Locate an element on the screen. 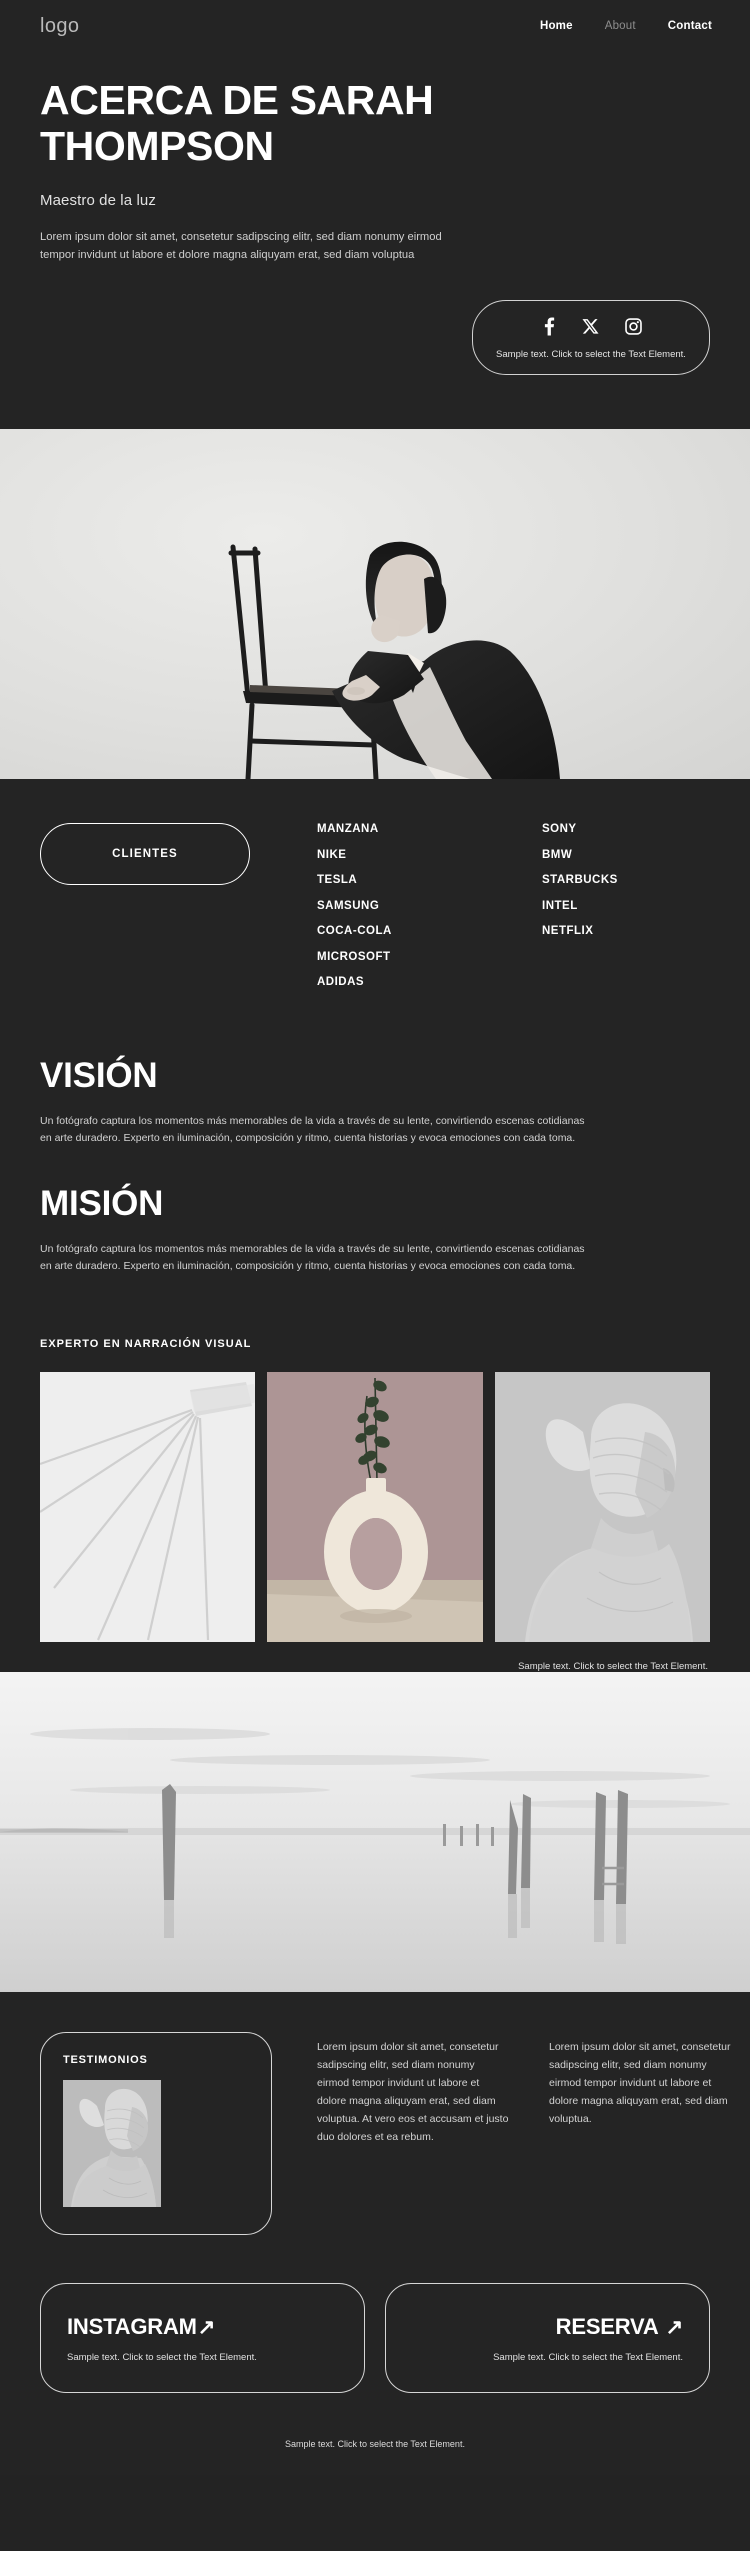 This screenshot has width=750, height=2551. list-item: SAMSUNG is located at coordinates (348, 905).